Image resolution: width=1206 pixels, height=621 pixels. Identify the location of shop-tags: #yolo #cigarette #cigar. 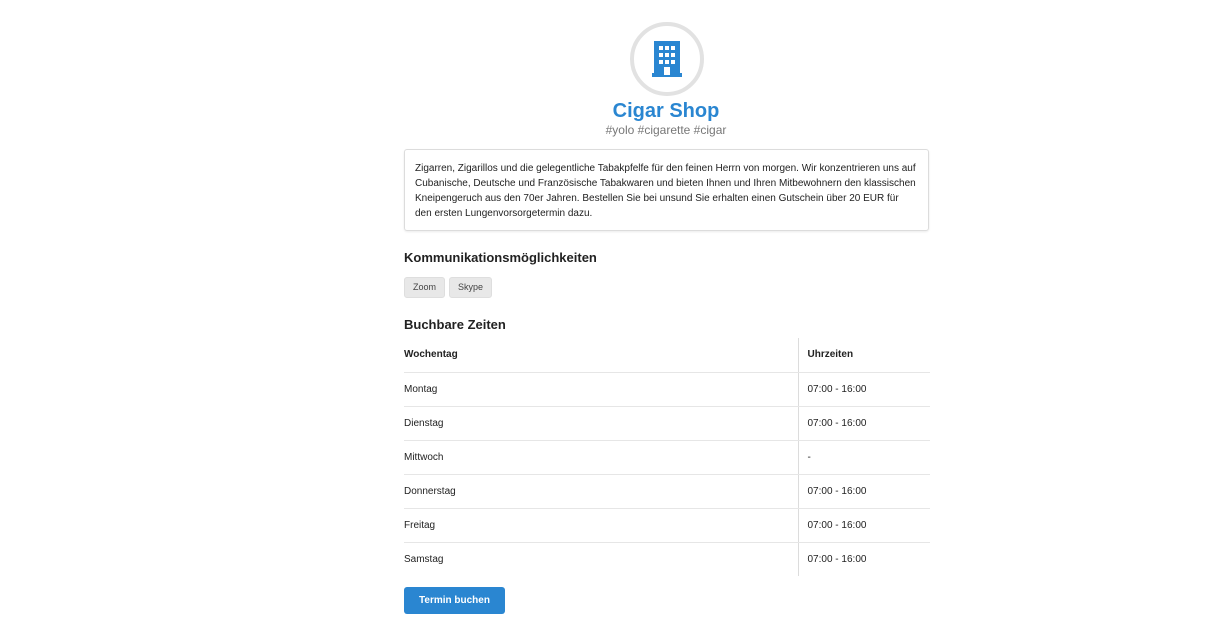
(666, 130).